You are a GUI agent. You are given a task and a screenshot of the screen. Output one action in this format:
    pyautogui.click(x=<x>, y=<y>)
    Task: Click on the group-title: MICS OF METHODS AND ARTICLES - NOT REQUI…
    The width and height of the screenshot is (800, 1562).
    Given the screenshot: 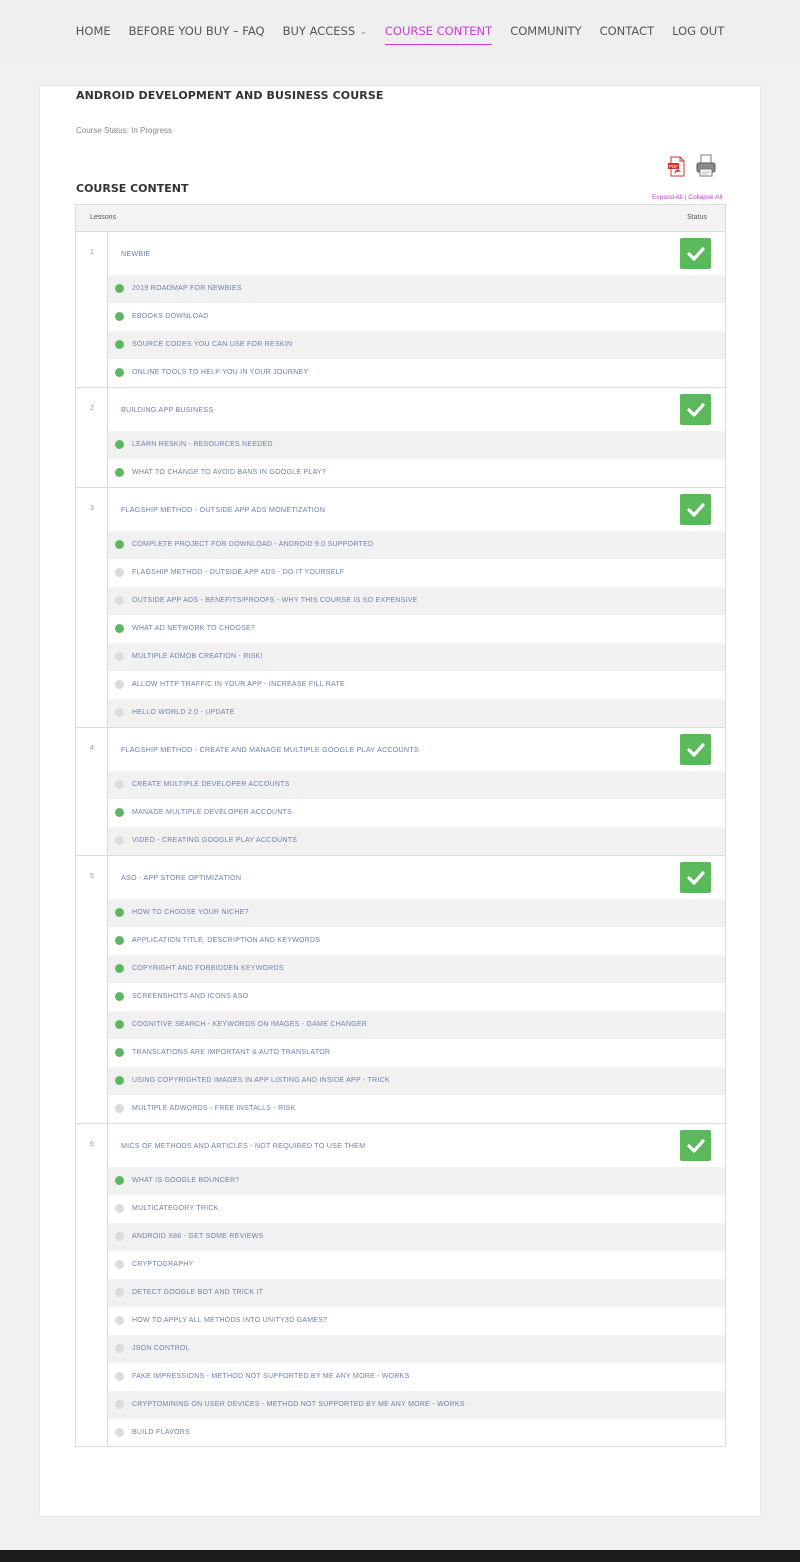 What is the action you would take?
    pyautogui.click(x=243, y=1145)
    